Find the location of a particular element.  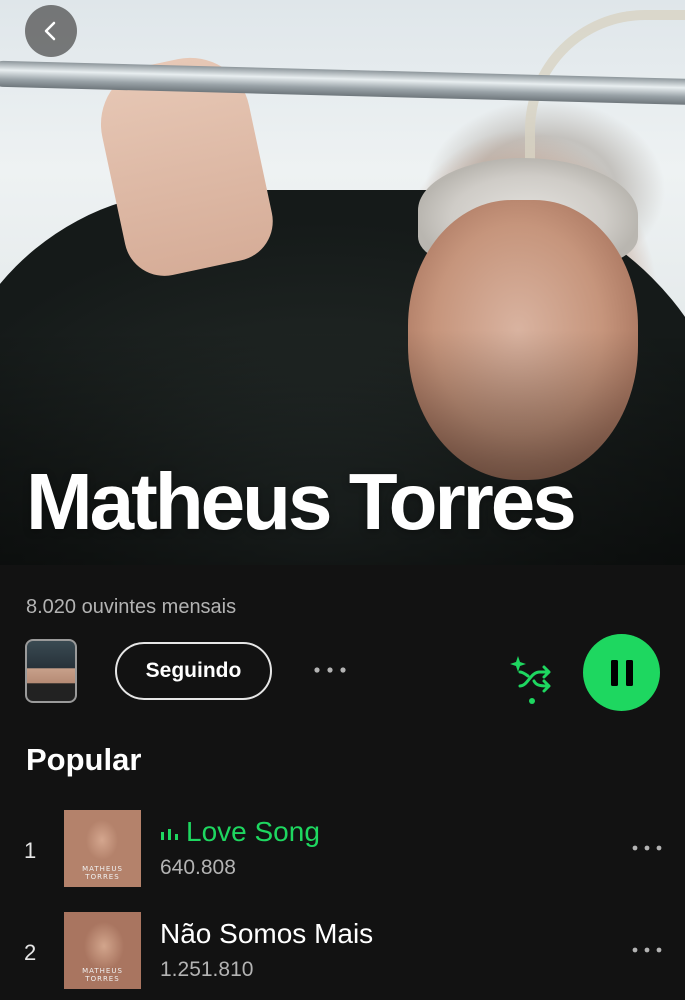

chevron-left-icon is located at coordinates (50, 31).